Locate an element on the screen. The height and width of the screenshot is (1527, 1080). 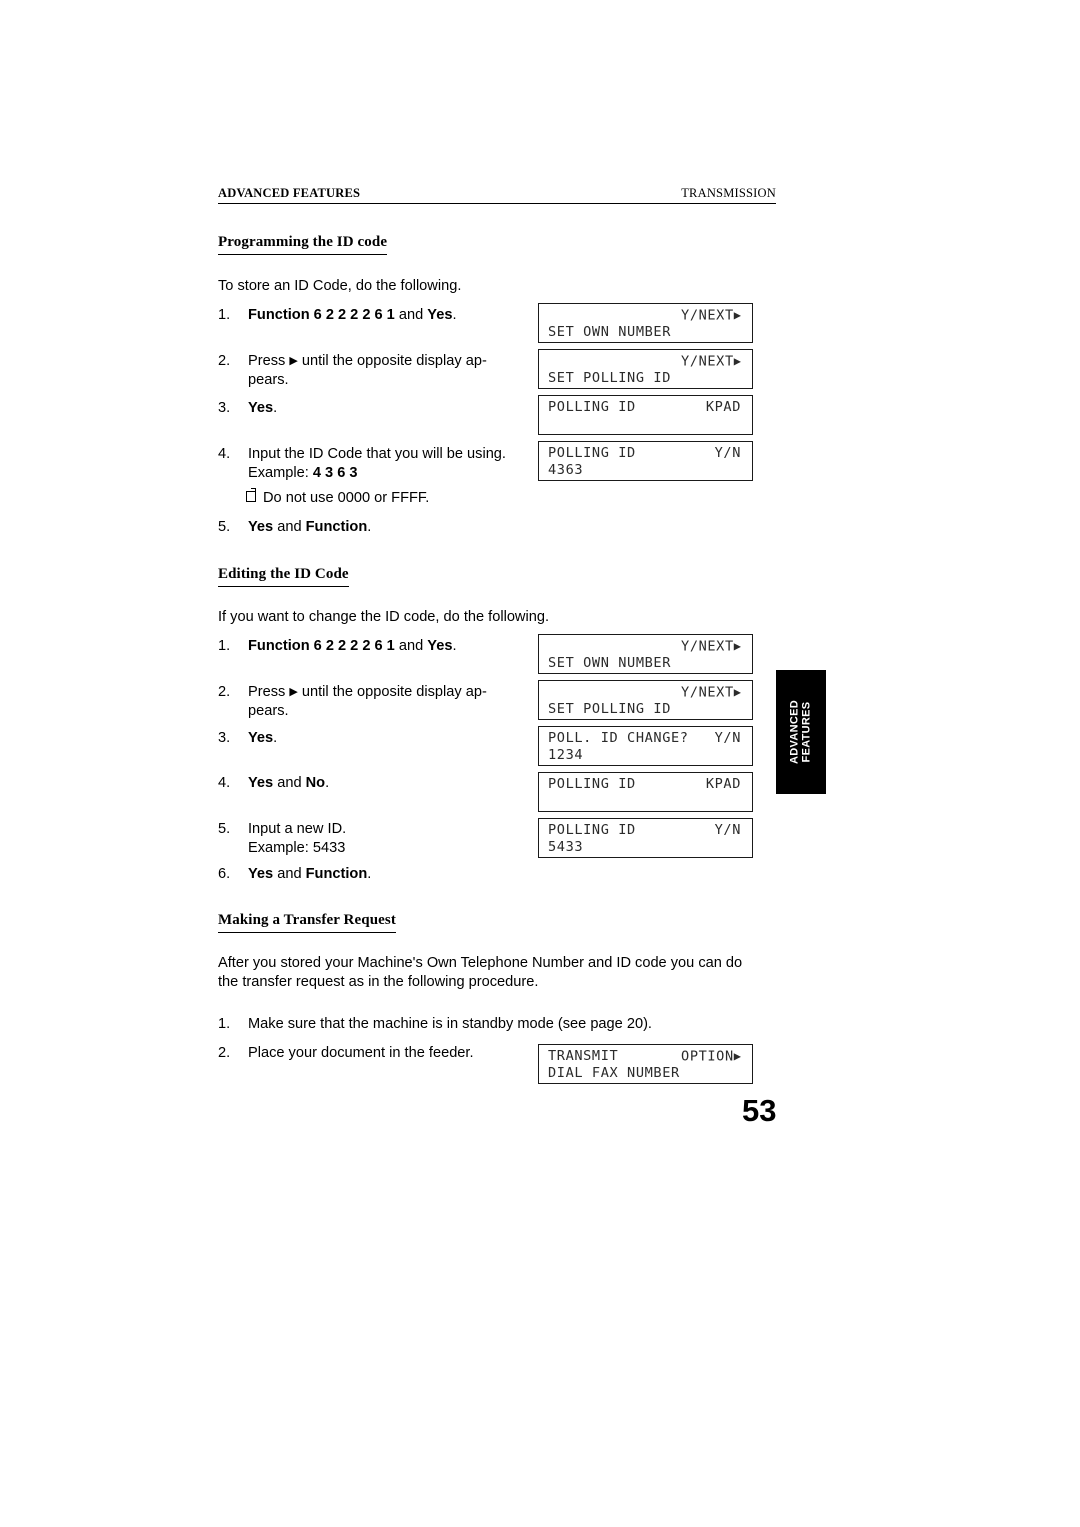
side-tab-text: ADVANCED FEATURES is located at coordinates (800, 732).